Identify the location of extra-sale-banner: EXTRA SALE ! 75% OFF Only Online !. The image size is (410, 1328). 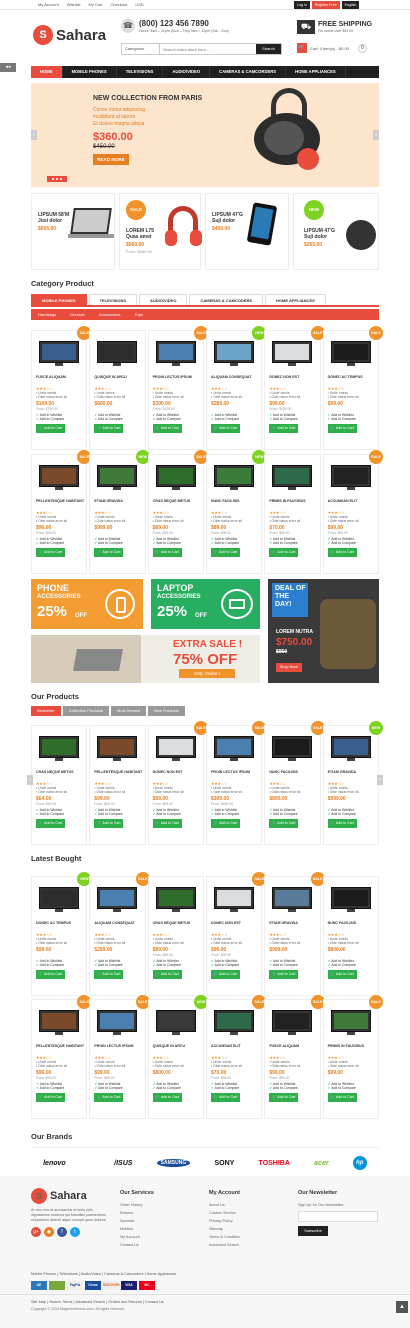
(145, 659).